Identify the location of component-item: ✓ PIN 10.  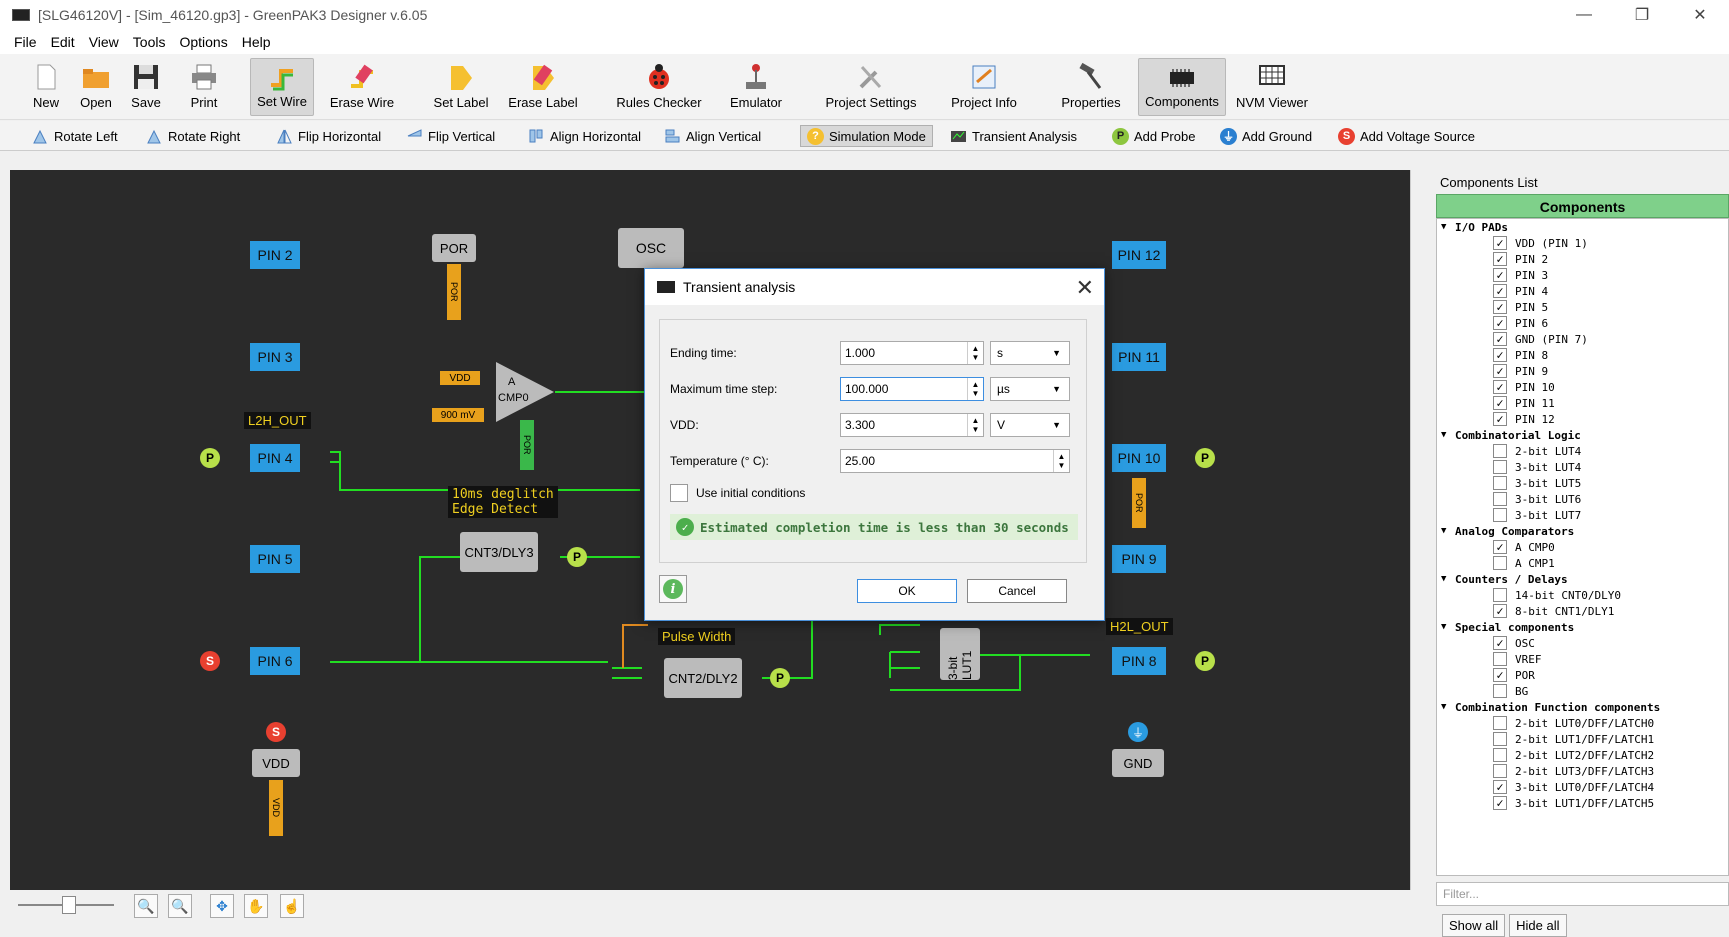
(1582, 387).